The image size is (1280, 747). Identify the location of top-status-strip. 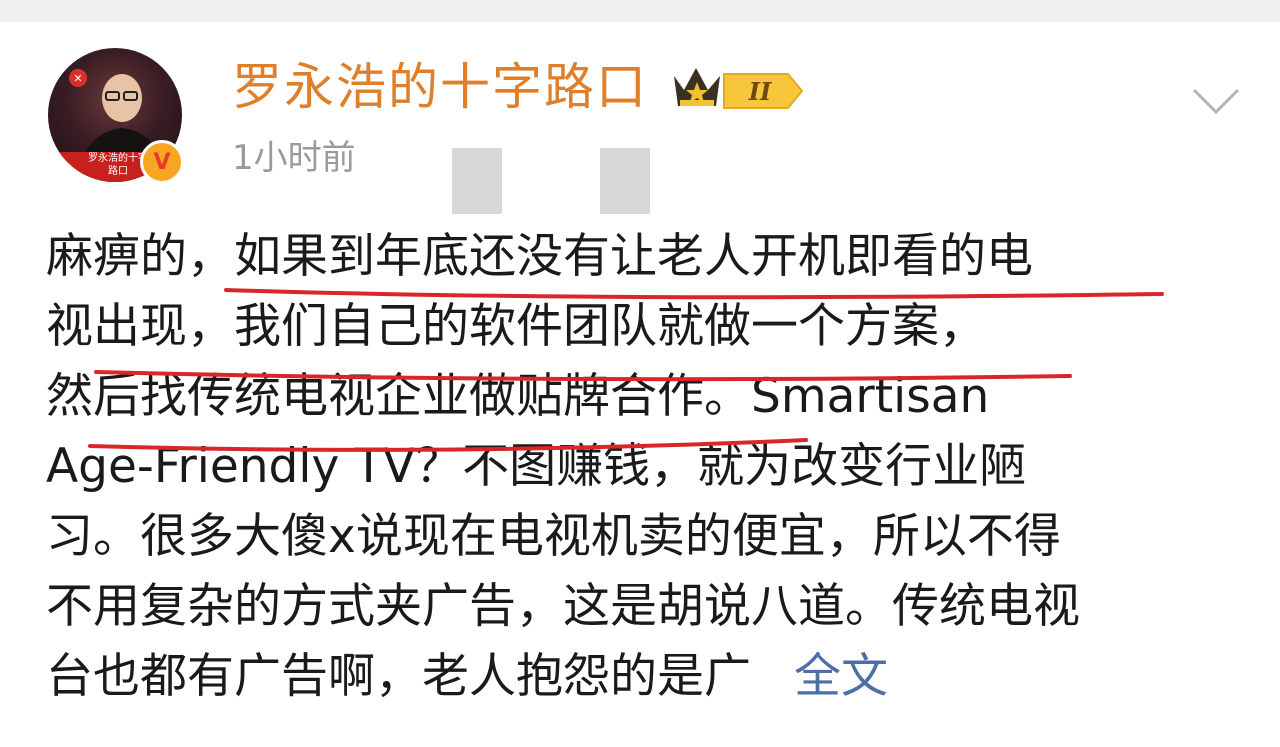
(640, 11).